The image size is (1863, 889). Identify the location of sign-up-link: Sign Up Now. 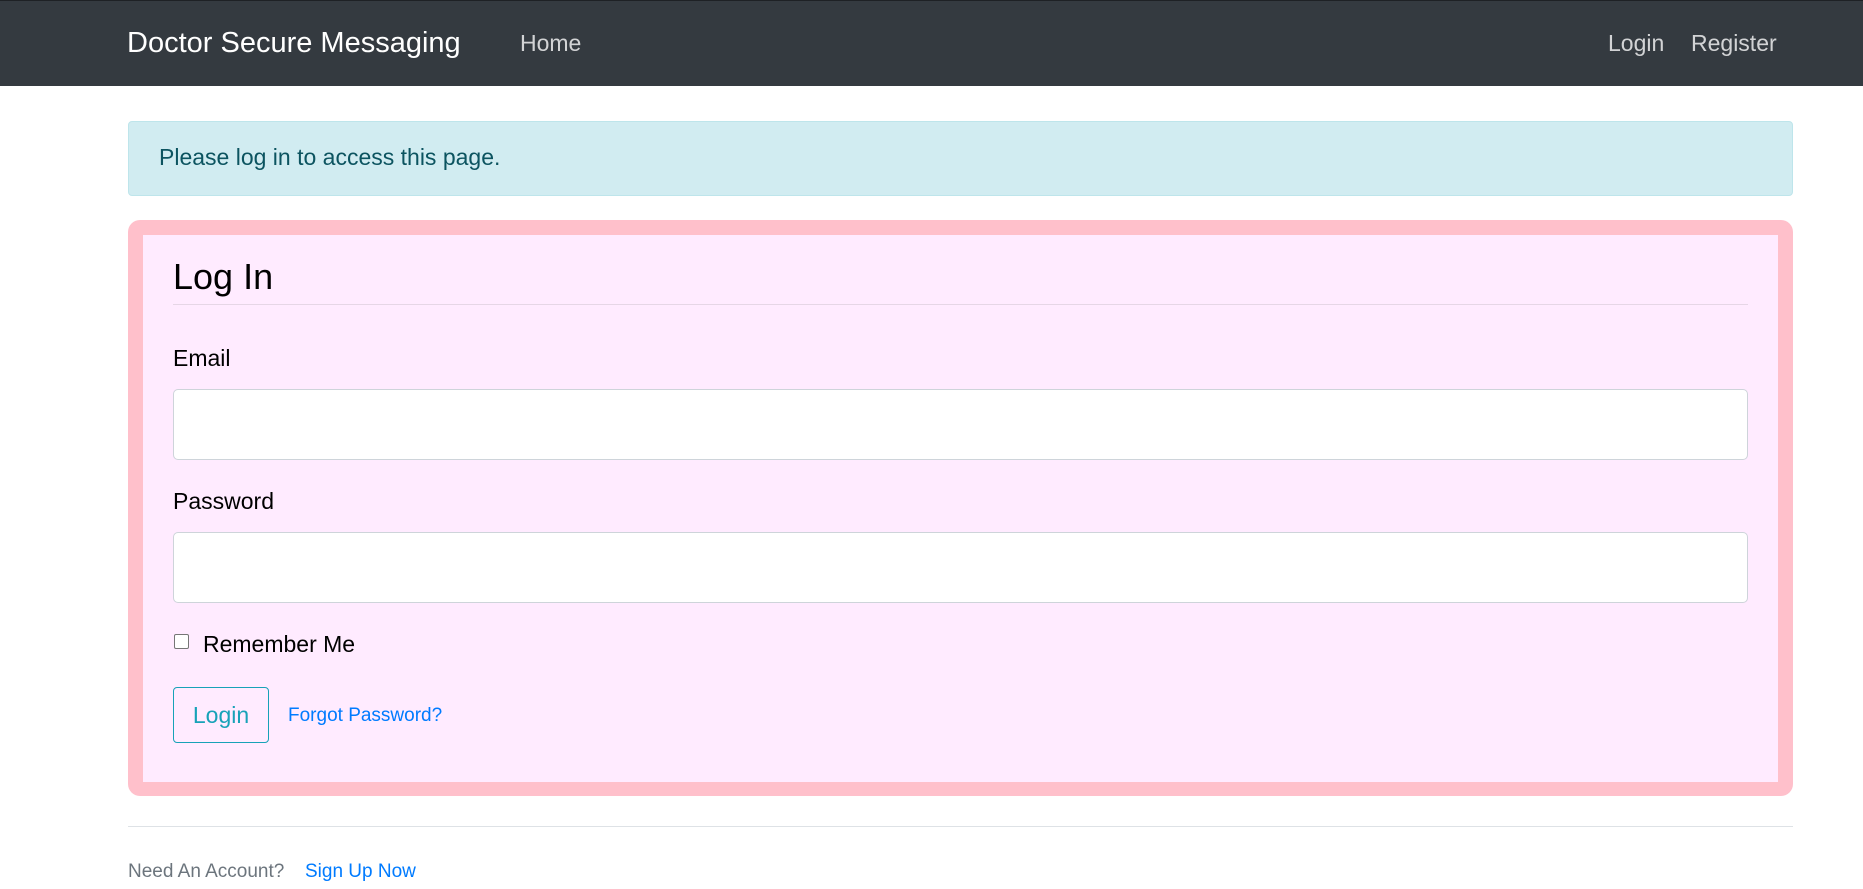
(360, 872).